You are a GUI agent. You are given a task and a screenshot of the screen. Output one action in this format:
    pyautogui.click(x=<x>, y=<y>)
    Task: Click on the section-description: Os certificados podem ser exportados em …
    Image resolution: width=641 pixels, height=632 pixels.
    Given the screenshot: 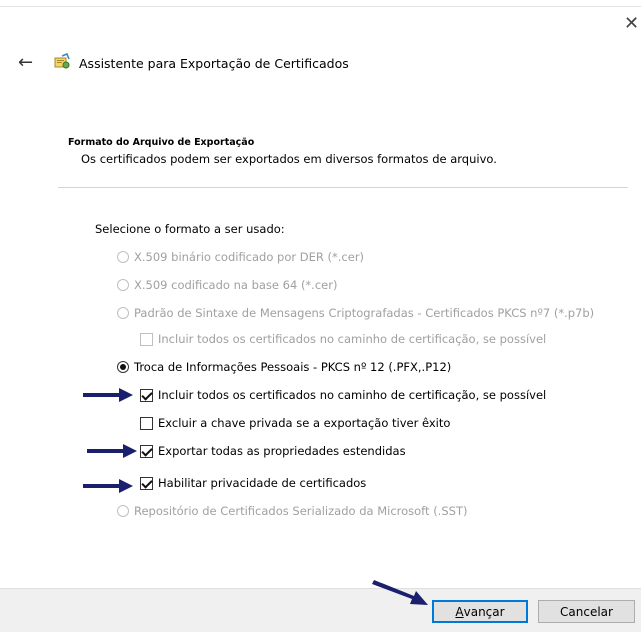 What is the action you would take?
    pyautogui.click(x=289, y=159)
    